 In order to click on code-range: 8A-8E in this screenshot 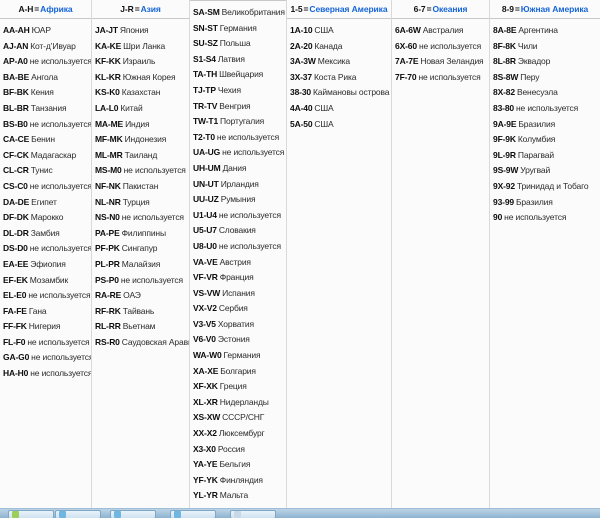, I will do `click(505, 30)`.